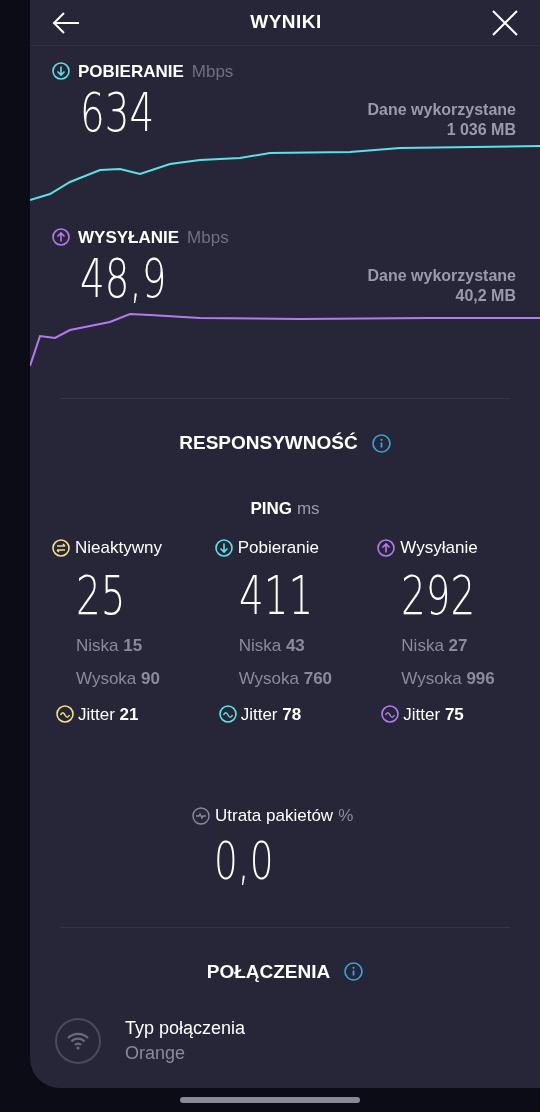 Image resolution: width=540 pixels, height=1112 pixels. What do you see at coordinates (131, 71) in the screenshot?
I see `speed-label: POBIERANIE` at bounding box center [131, 71].